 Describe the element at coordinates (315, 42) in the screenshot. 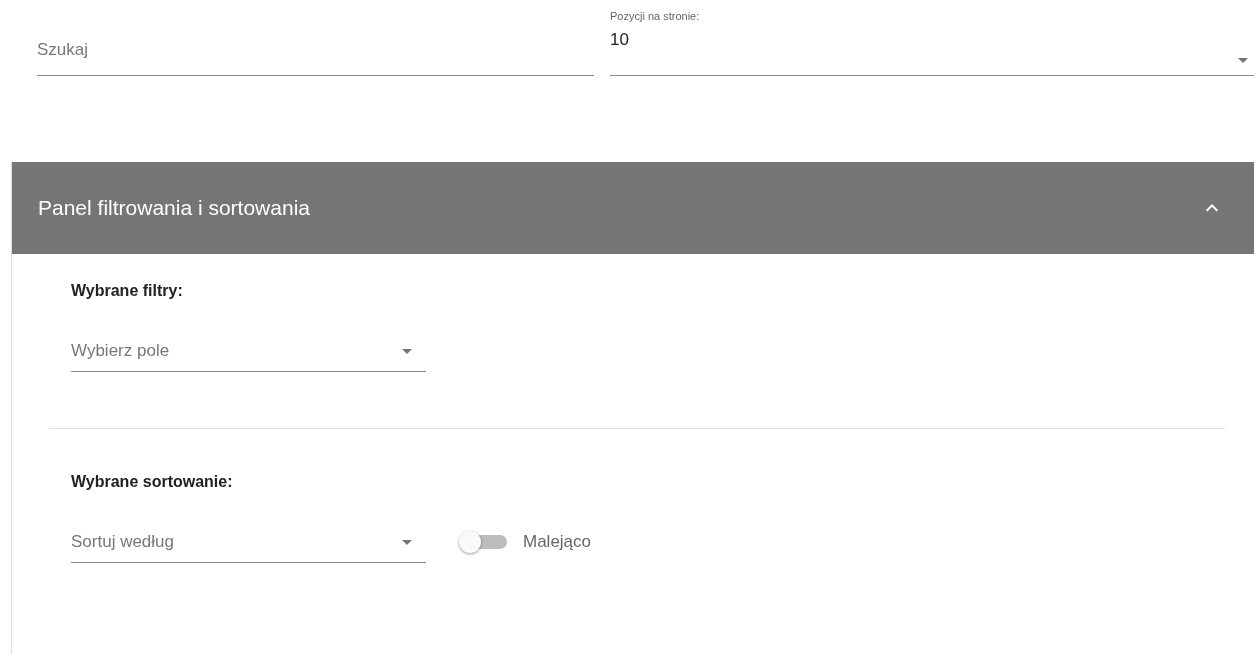

I see `search-field: Szukaj` at that location.